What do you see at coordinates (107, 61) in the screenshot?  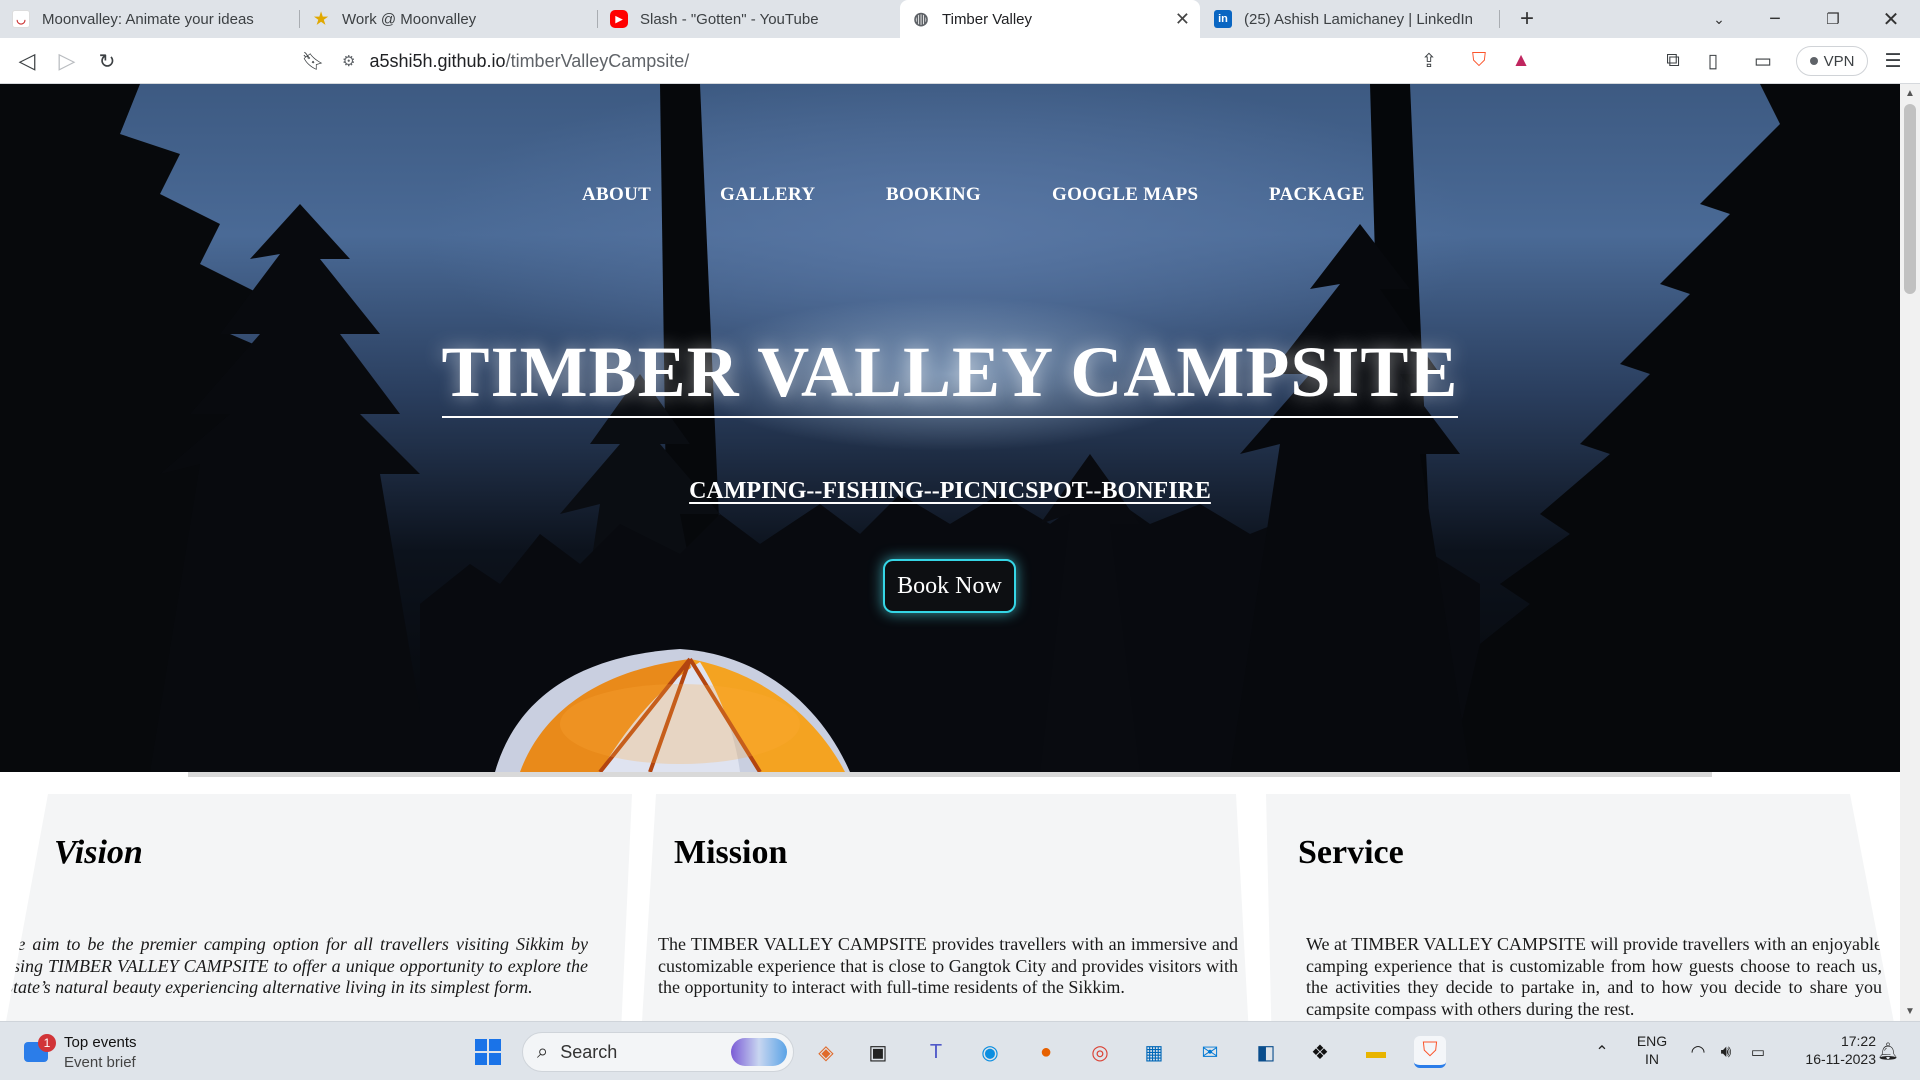 I see `reload-button: ↻` at bounding box center [107, 61].